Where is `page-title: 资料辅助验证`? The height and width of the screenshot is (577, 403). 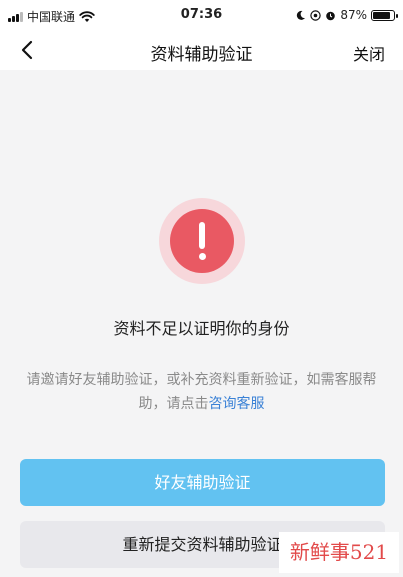 page-title: 资料辅助验证 is located at coordinates (201, 55).